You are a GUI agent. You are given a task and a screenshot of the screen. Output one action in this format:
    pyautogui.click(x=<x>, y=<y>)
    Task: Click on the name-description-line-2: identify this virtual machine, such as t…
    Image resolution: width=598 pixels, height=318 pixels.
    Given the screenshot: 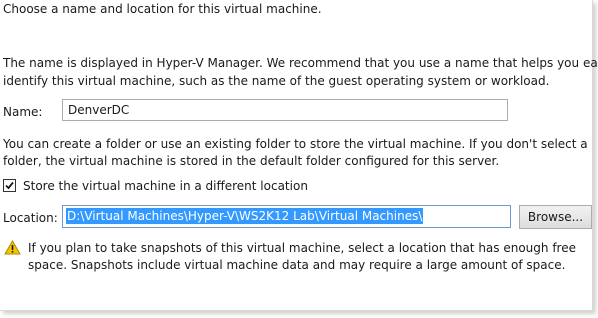 What is the action you would take?
    pyautogui.click(x=276, y=81)
    